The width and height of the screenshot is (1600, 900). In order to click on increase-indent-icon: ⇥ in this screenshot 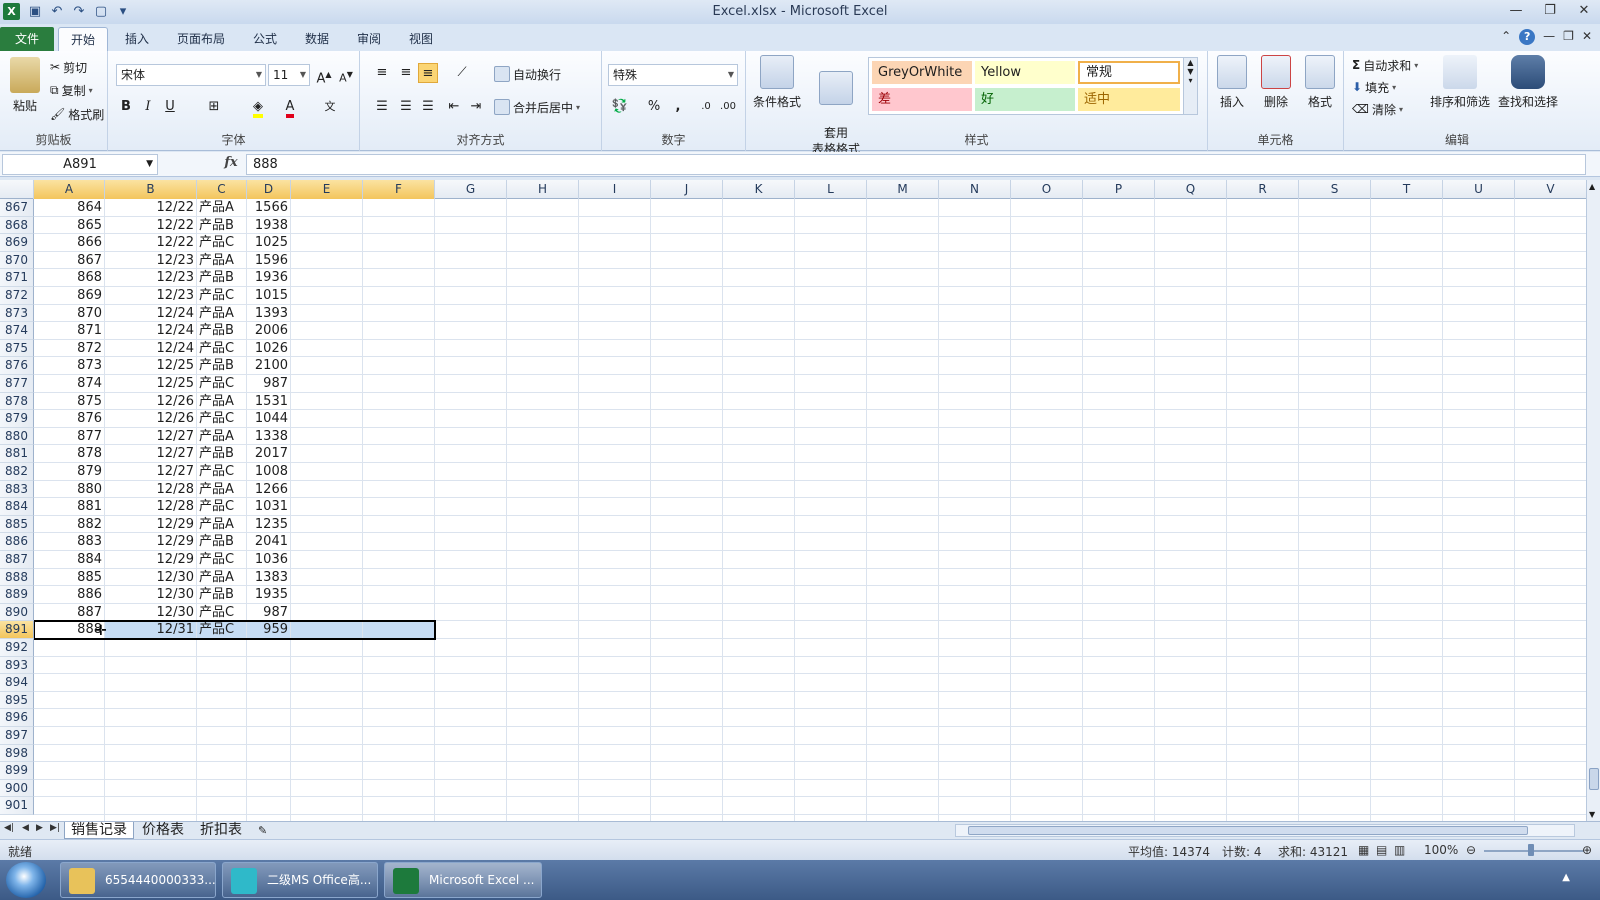, I will do `click(476, 107)`.